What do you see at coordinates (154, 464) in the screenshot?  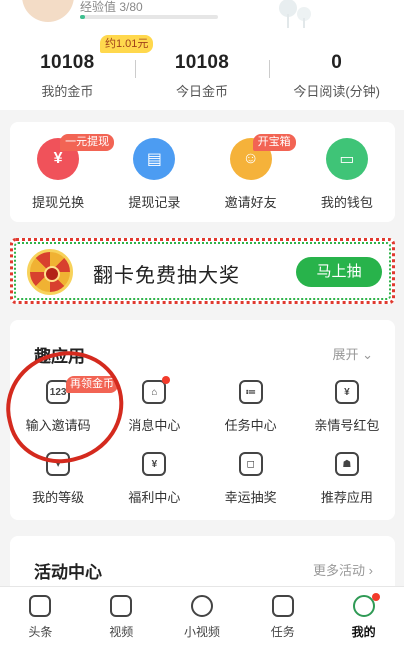 I see `welfare-icon: ¥` at bounding box center [154, 464].